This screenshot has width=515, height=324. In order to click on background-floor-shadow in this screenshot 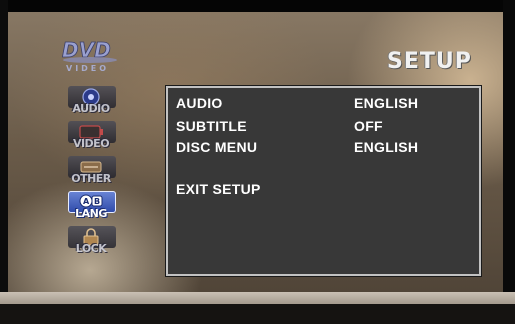, I will do `click(257, 314)`.